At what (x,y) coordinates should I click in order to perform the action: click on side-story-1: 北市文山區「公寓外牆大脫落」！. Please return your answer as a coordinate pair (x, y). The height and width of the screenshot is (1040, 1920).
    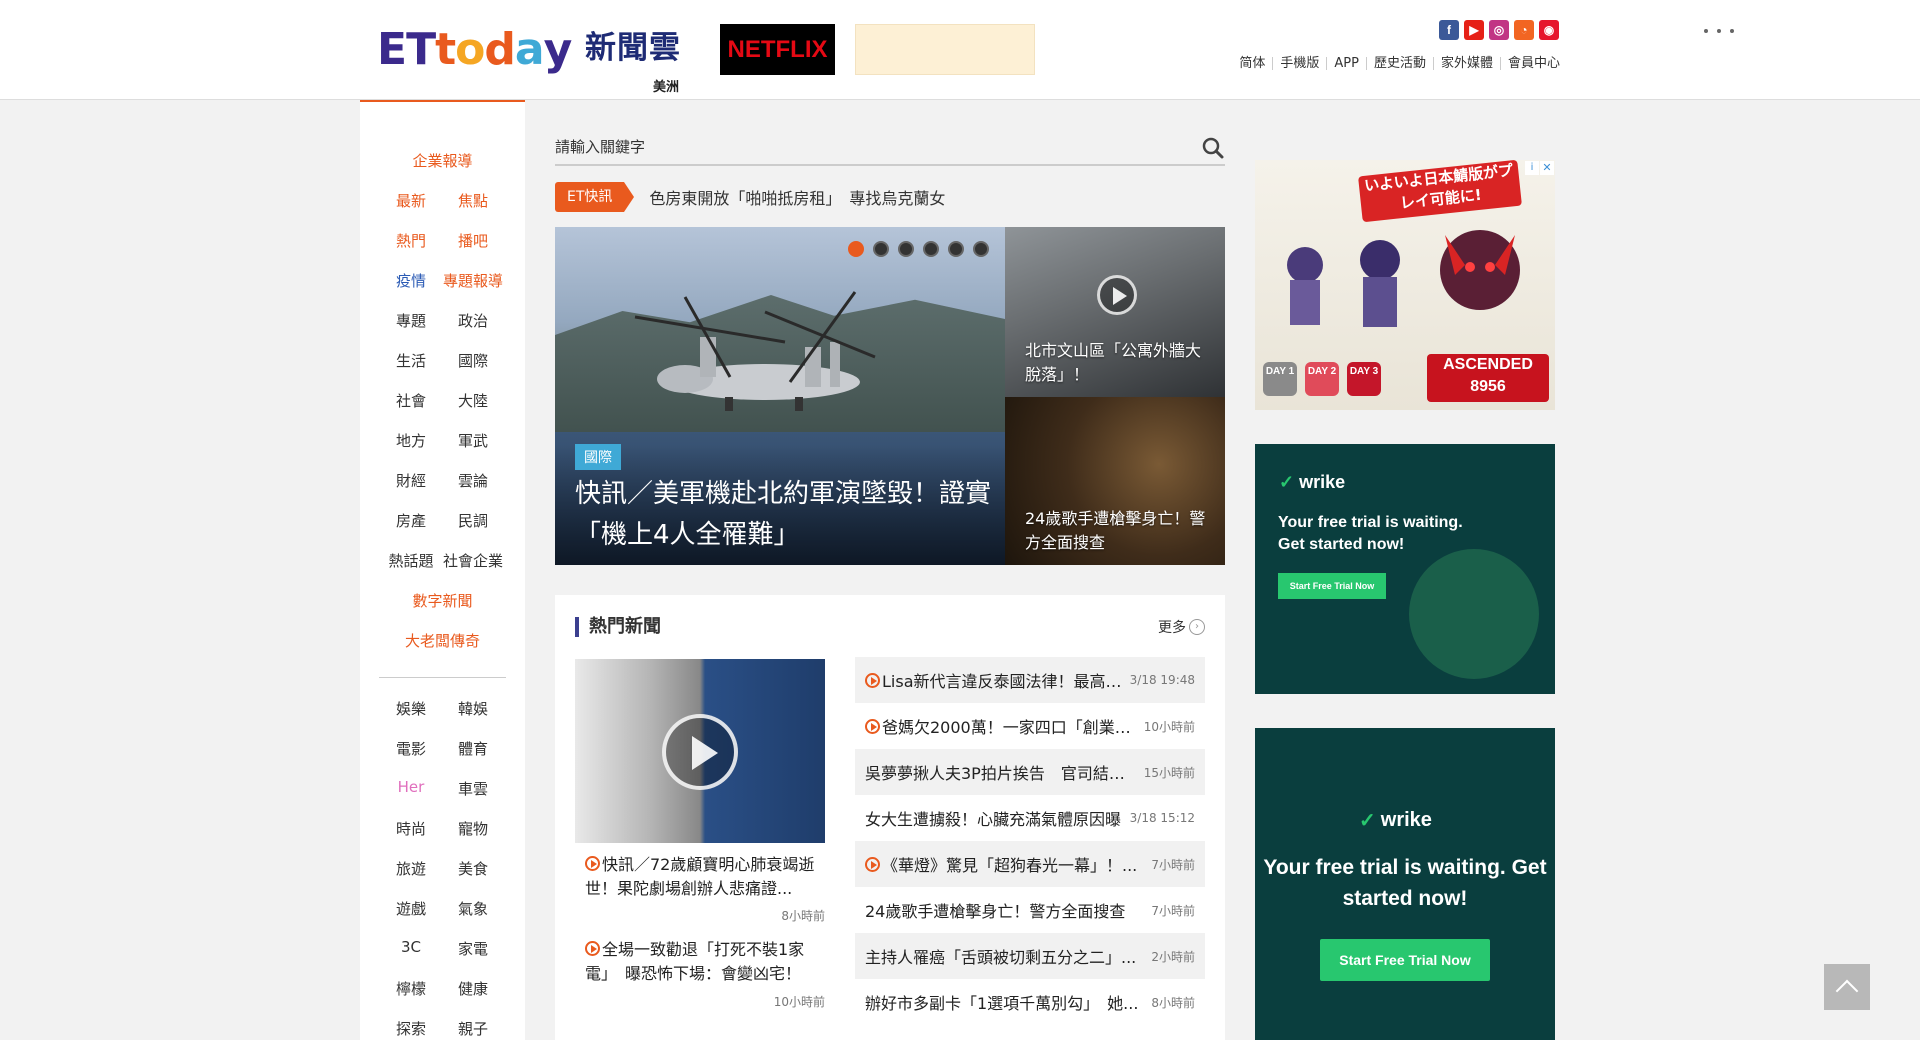
    Looking at the image, I should click on (1115, 312).